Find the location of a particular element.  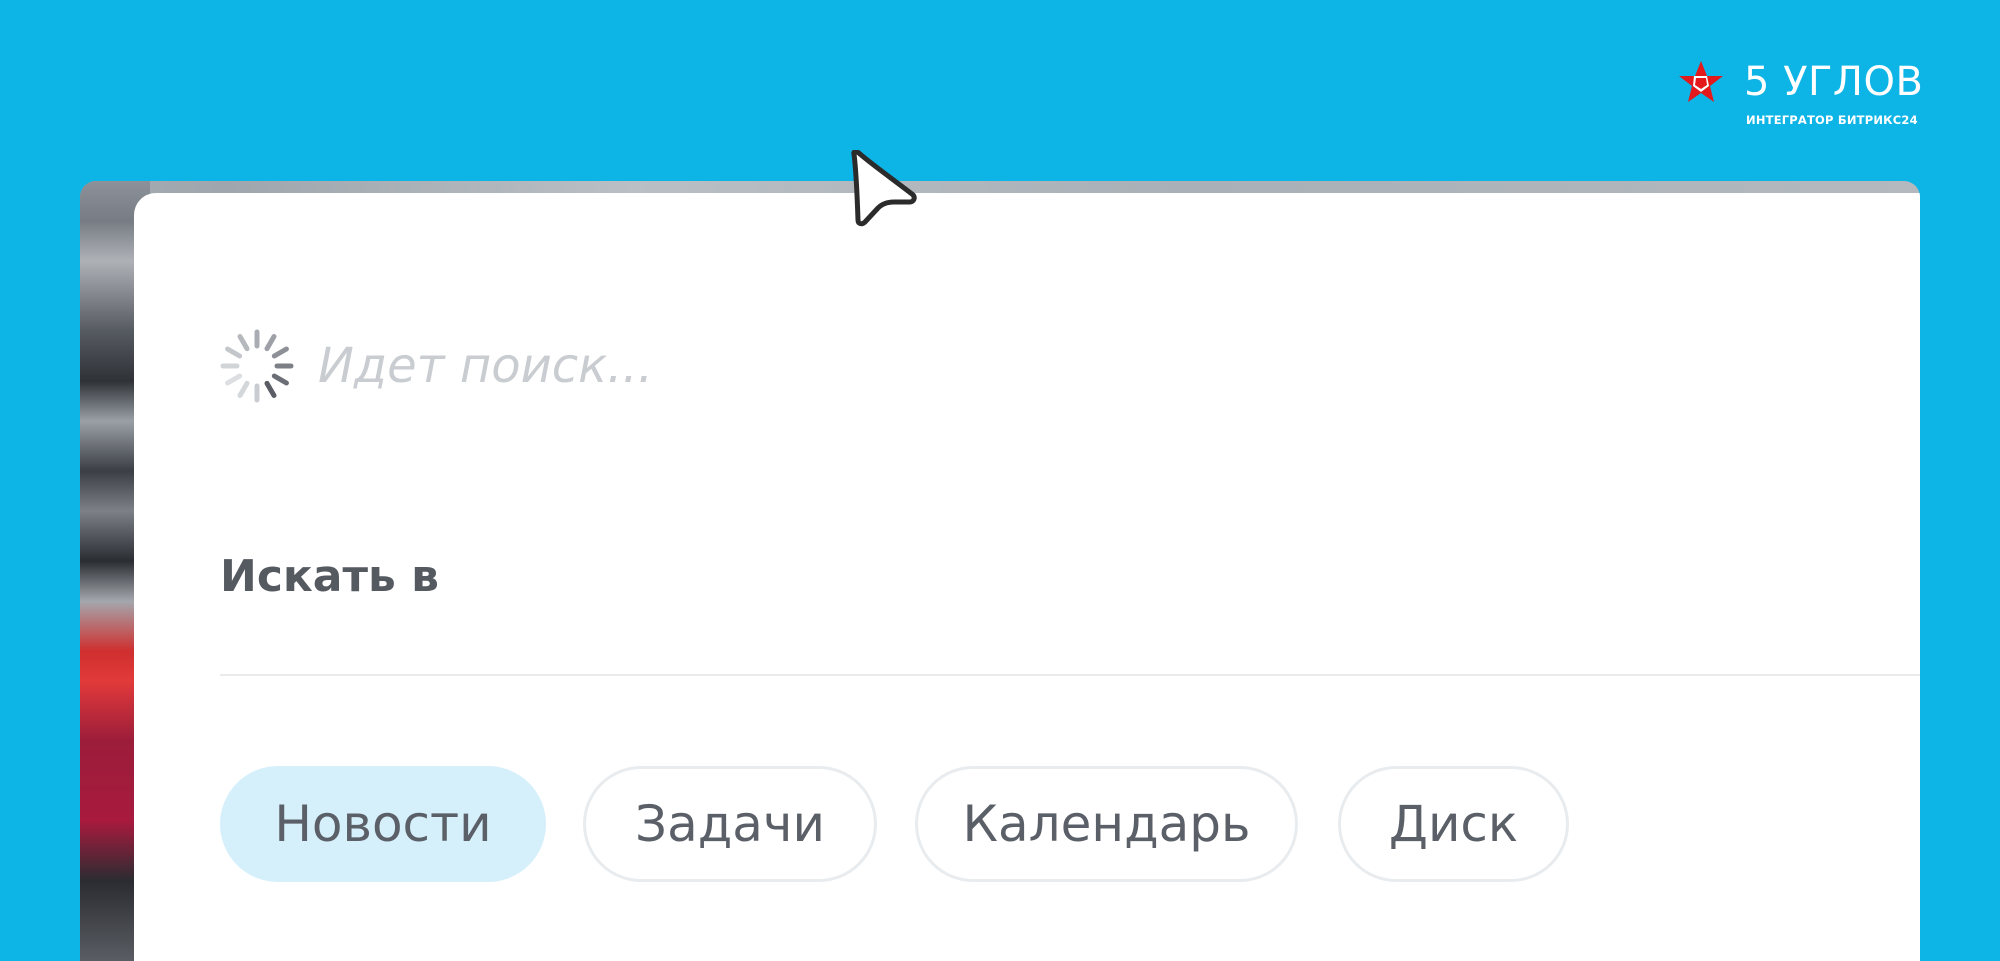

filter-chip-disk: Диск is located at coordinates (1453, 824).